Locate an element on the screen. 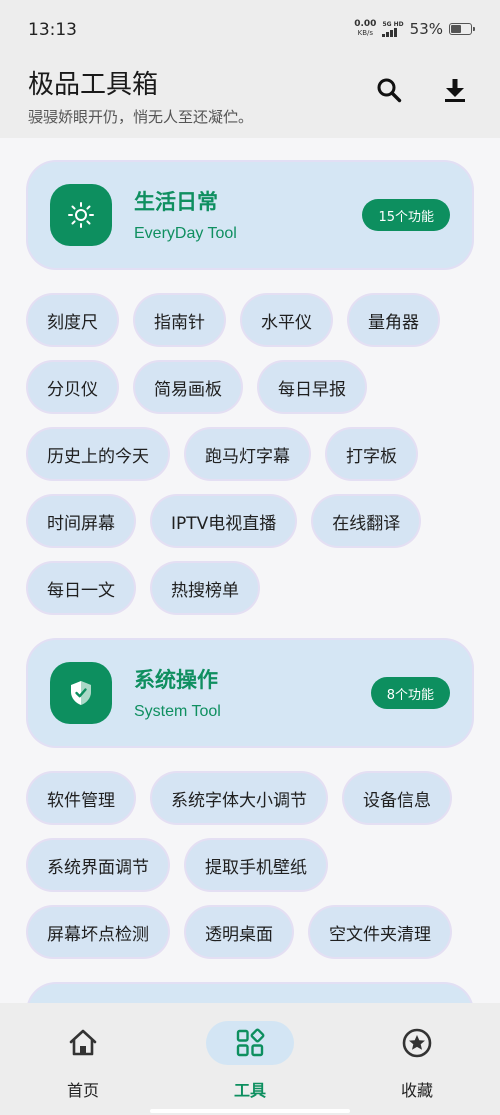 The width and height of the screenshot is (500, 1115). download-icon is located at coordinates (455, 90).